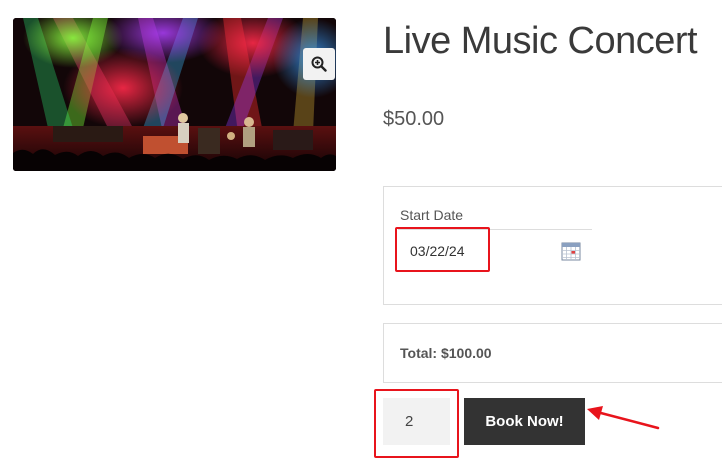 This screenshot has width=722, height=469. I want to click on product-title: Live Music Concert, so click(540, 41).